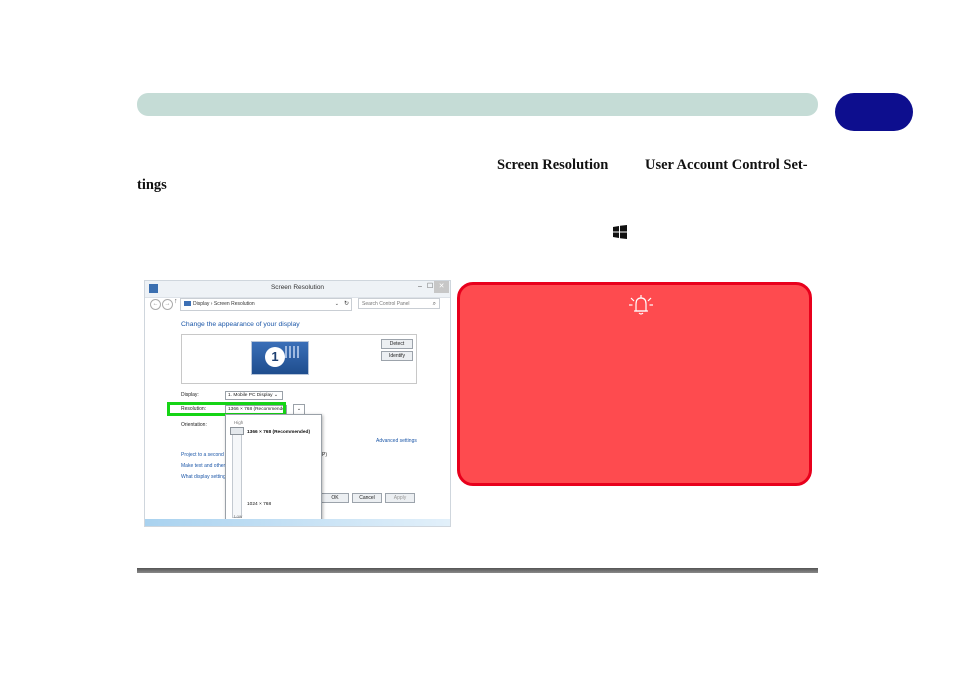 This screenshot has height=673, width=954. What do you see at coordinates (155, 304) in the screenshot?
I see `back-button: ←` at bounding box center [155, 304].